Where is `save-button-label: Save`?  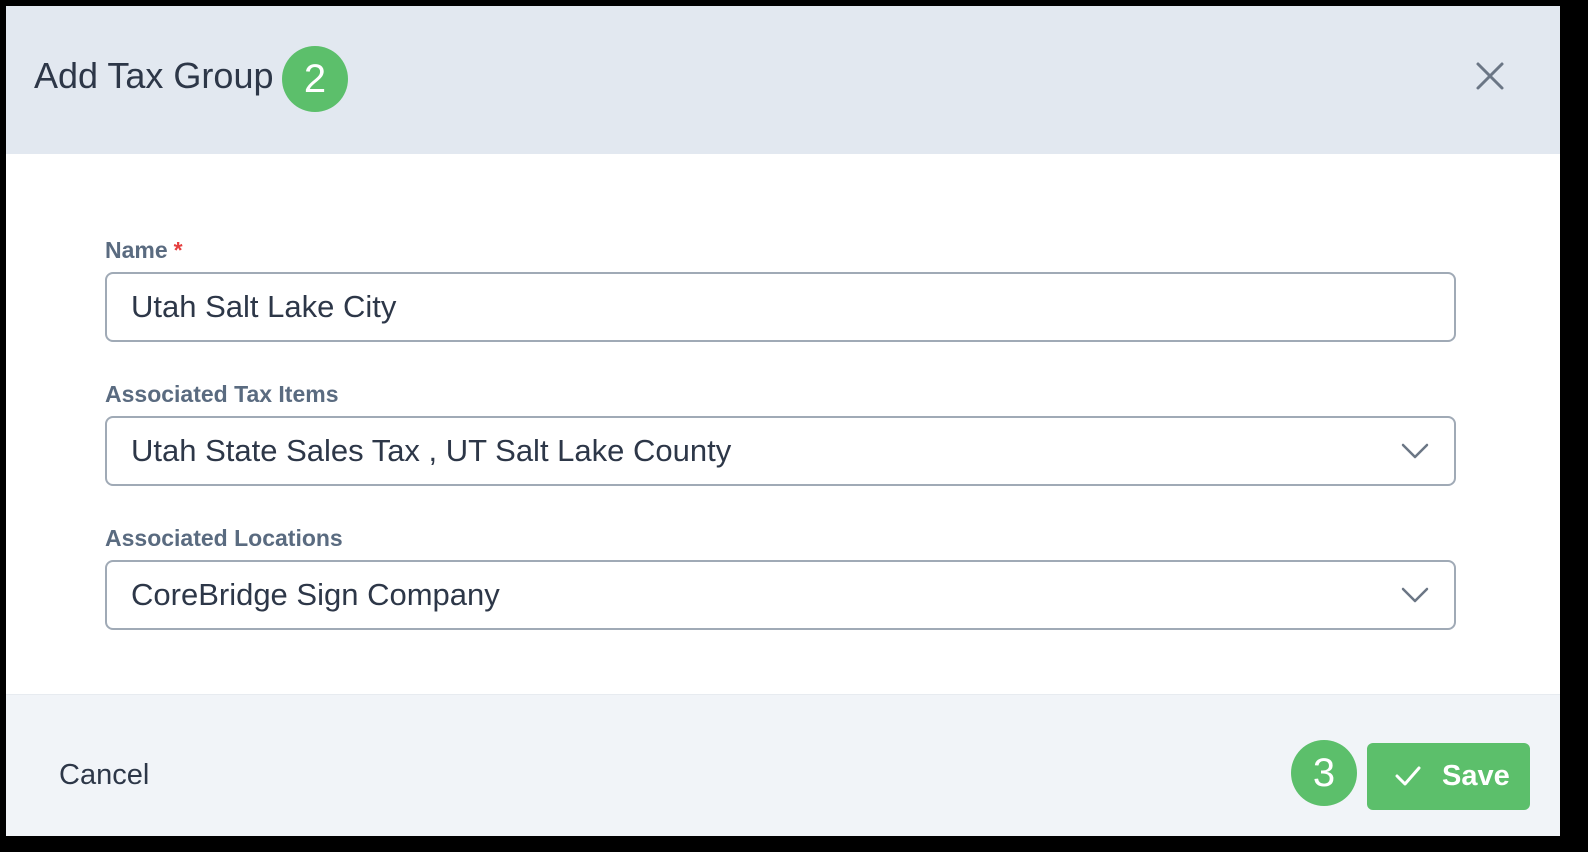
save-button-label: Save is located at coordinates (1476, 776).